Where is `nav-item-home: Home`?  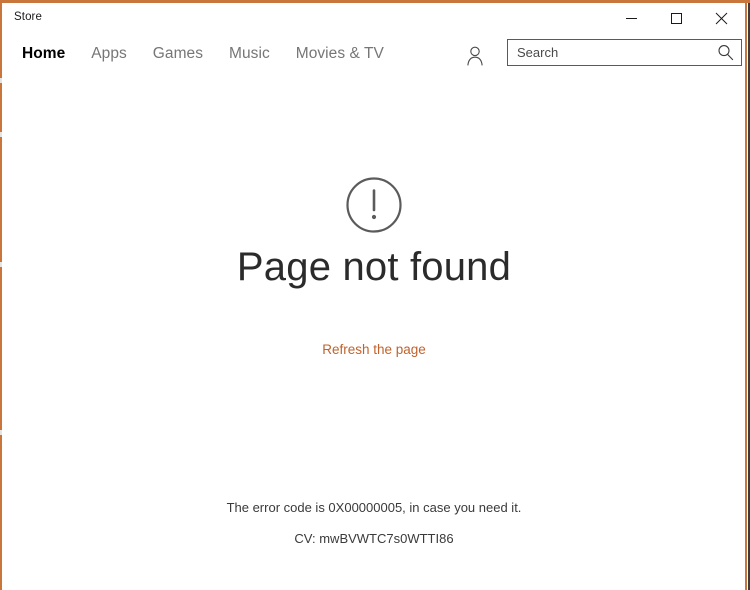
nav-item-home: Home is located at coordinates (43, 54).